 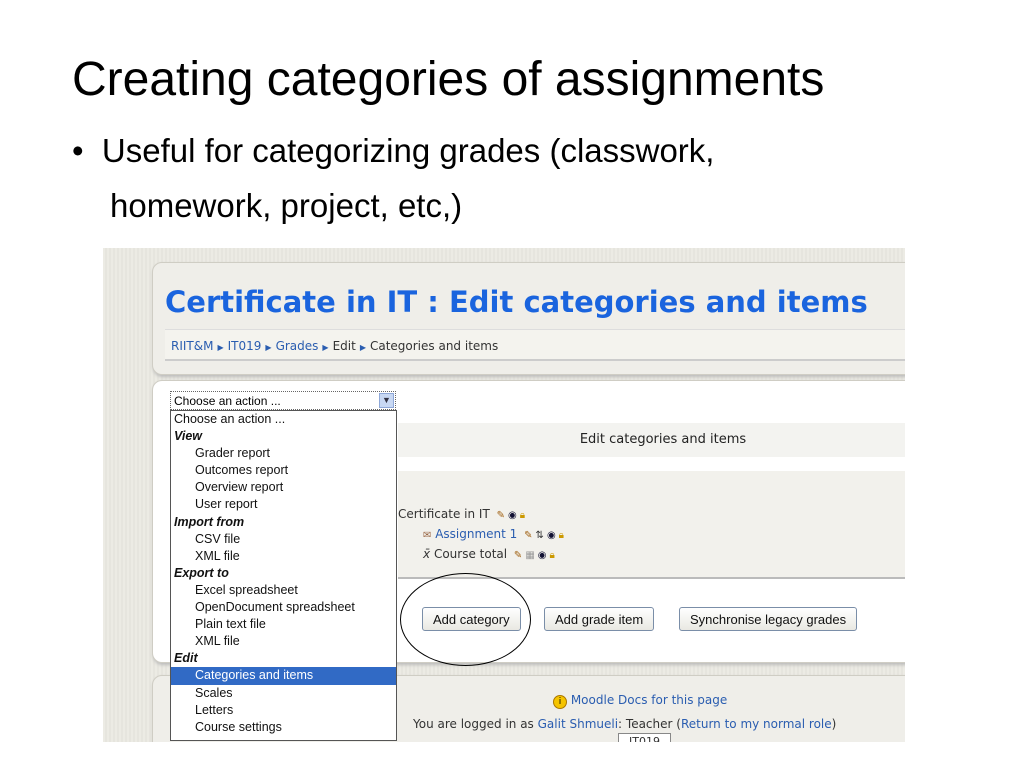 I want to click on dropdown-option: OpenDocument spreadsheet, so click(x=283, y=607).